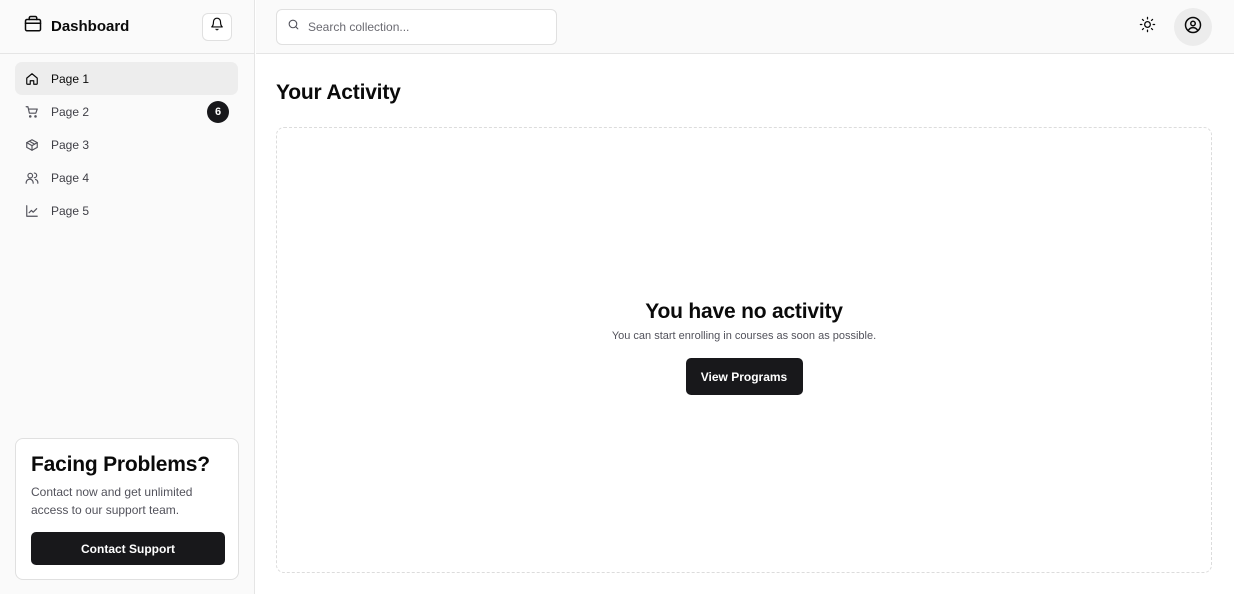  What do you see at coordinates (427, 27) in the screenshot?
I see `search-input` at bounding box center [427, 27].